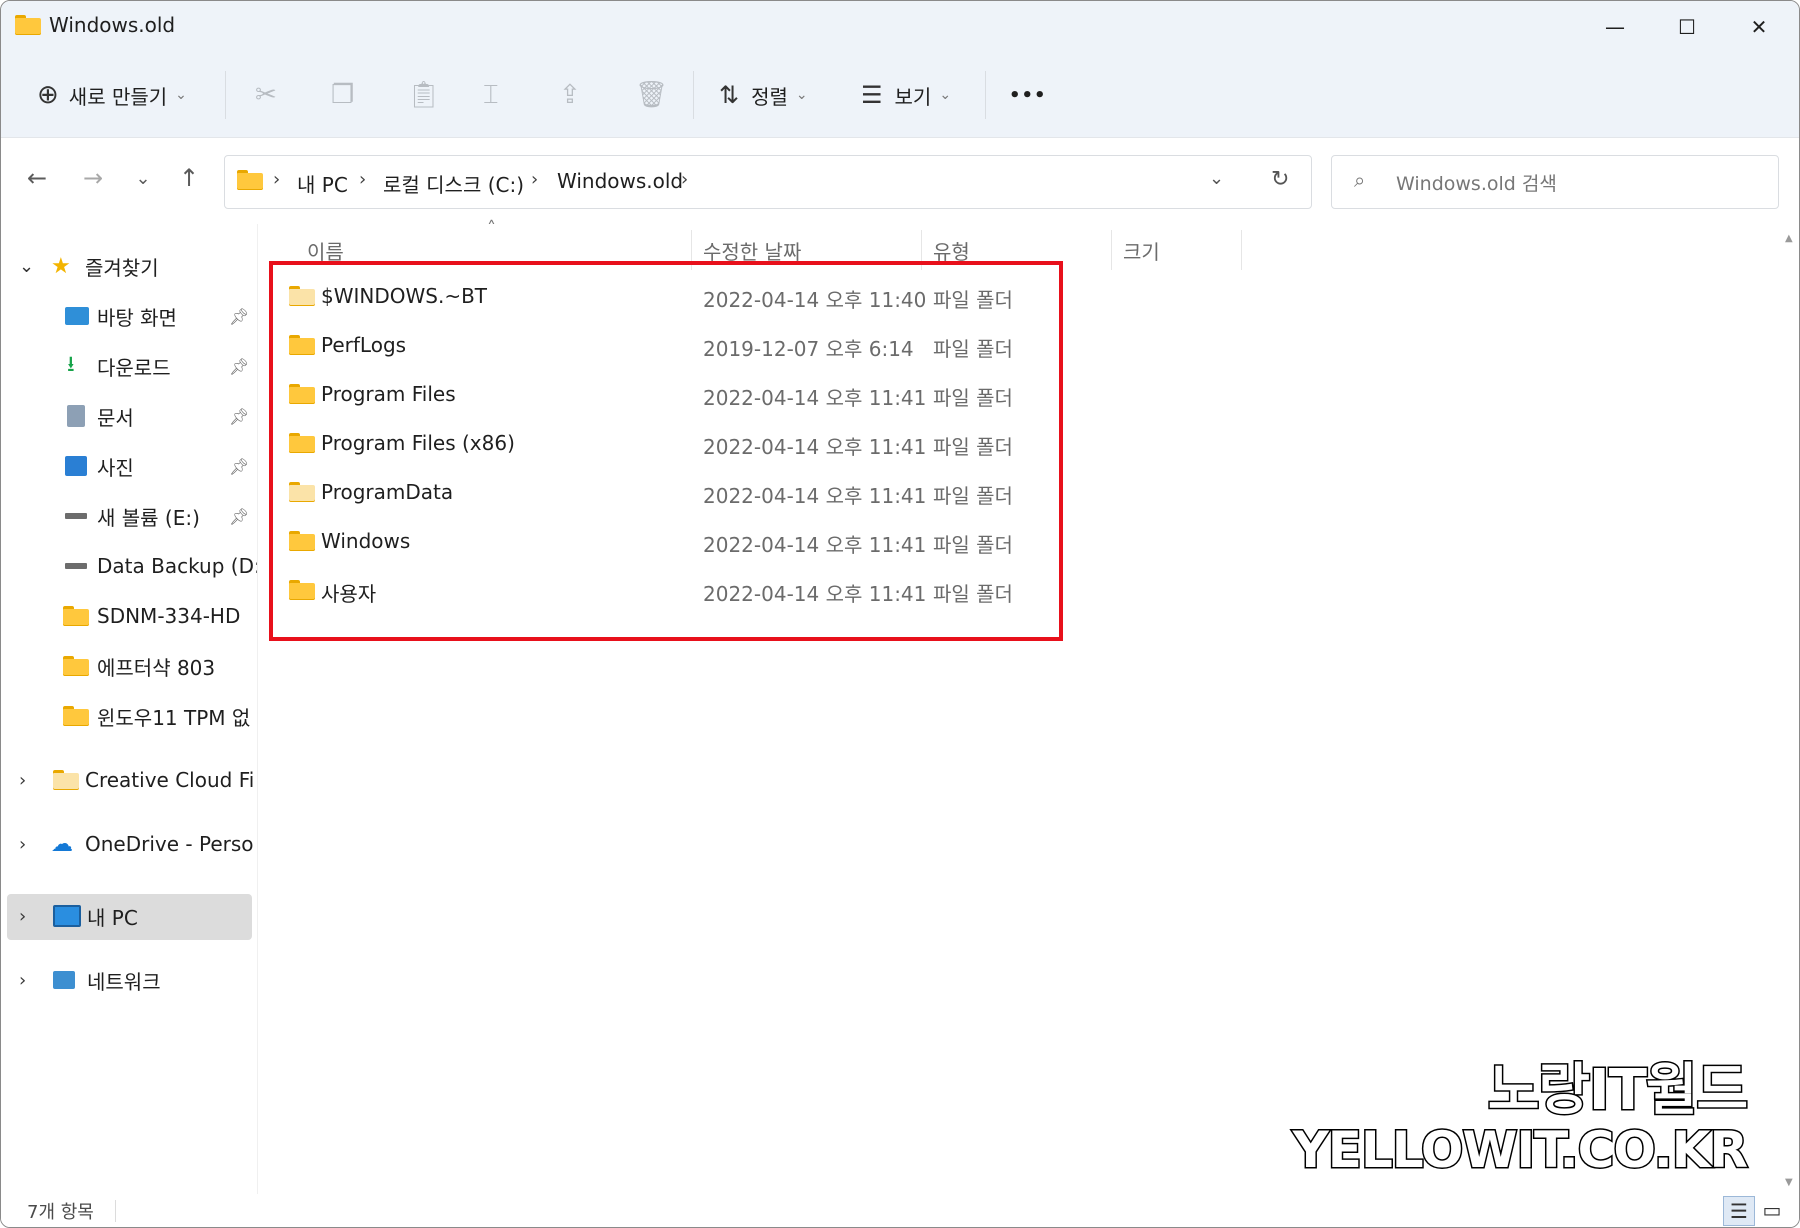 This screenshot has width=1800, height=1228. Describe the element at coordinates (37, 178) in the screenshot. I see `back-button: ←` at that location.